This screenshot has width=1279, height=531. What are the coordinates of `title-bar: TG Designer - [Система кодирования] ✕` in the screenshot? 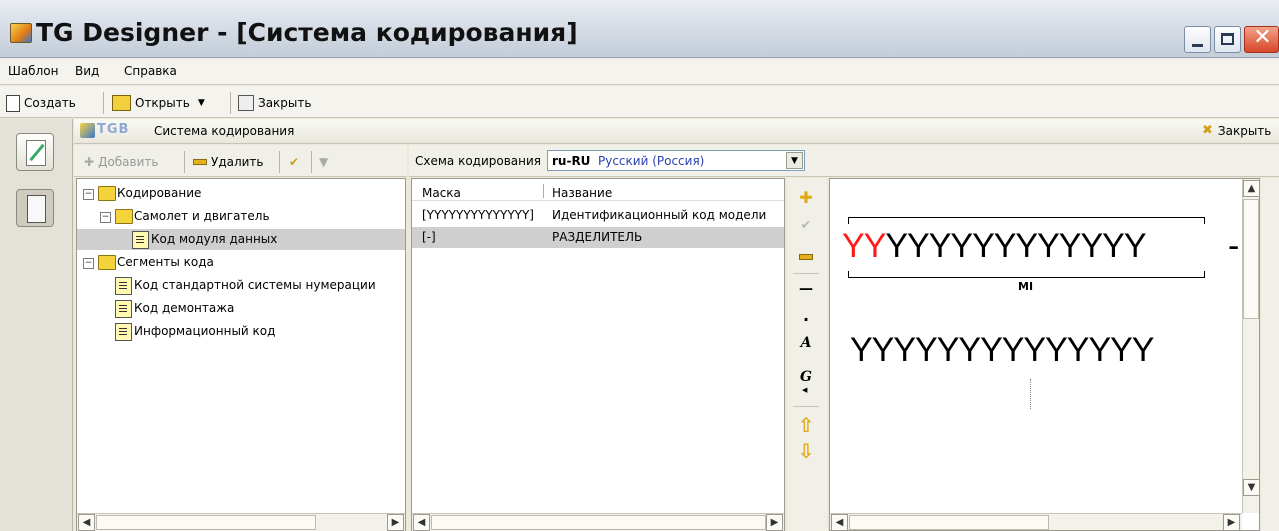 It's located at (639, 29).